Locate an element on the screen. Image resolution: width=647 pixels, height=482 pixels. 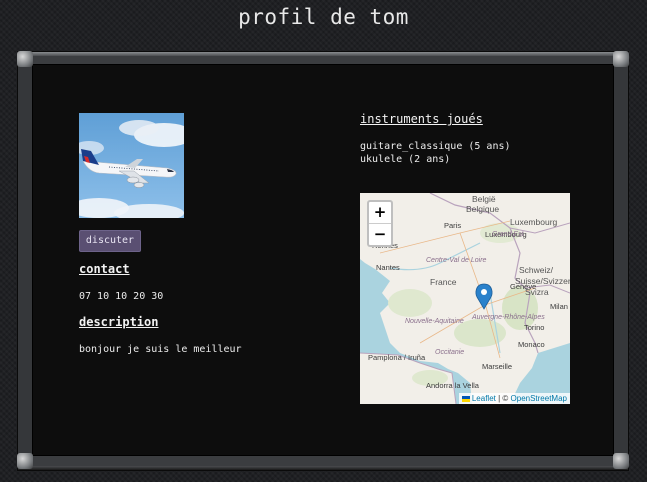
instrument-item: guitare_classique (5 ans) is located at coordinates (435, 146).